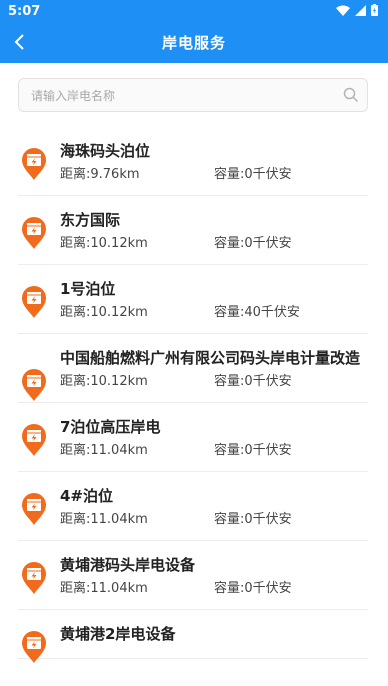 This screenshot has width=388, height=686. Describe the element at coordinates (193, 575) in the screenshot. I see `list-item: 黄埔港码头岸电设备 距离:11.04km 容量:0千伏安` at that location.